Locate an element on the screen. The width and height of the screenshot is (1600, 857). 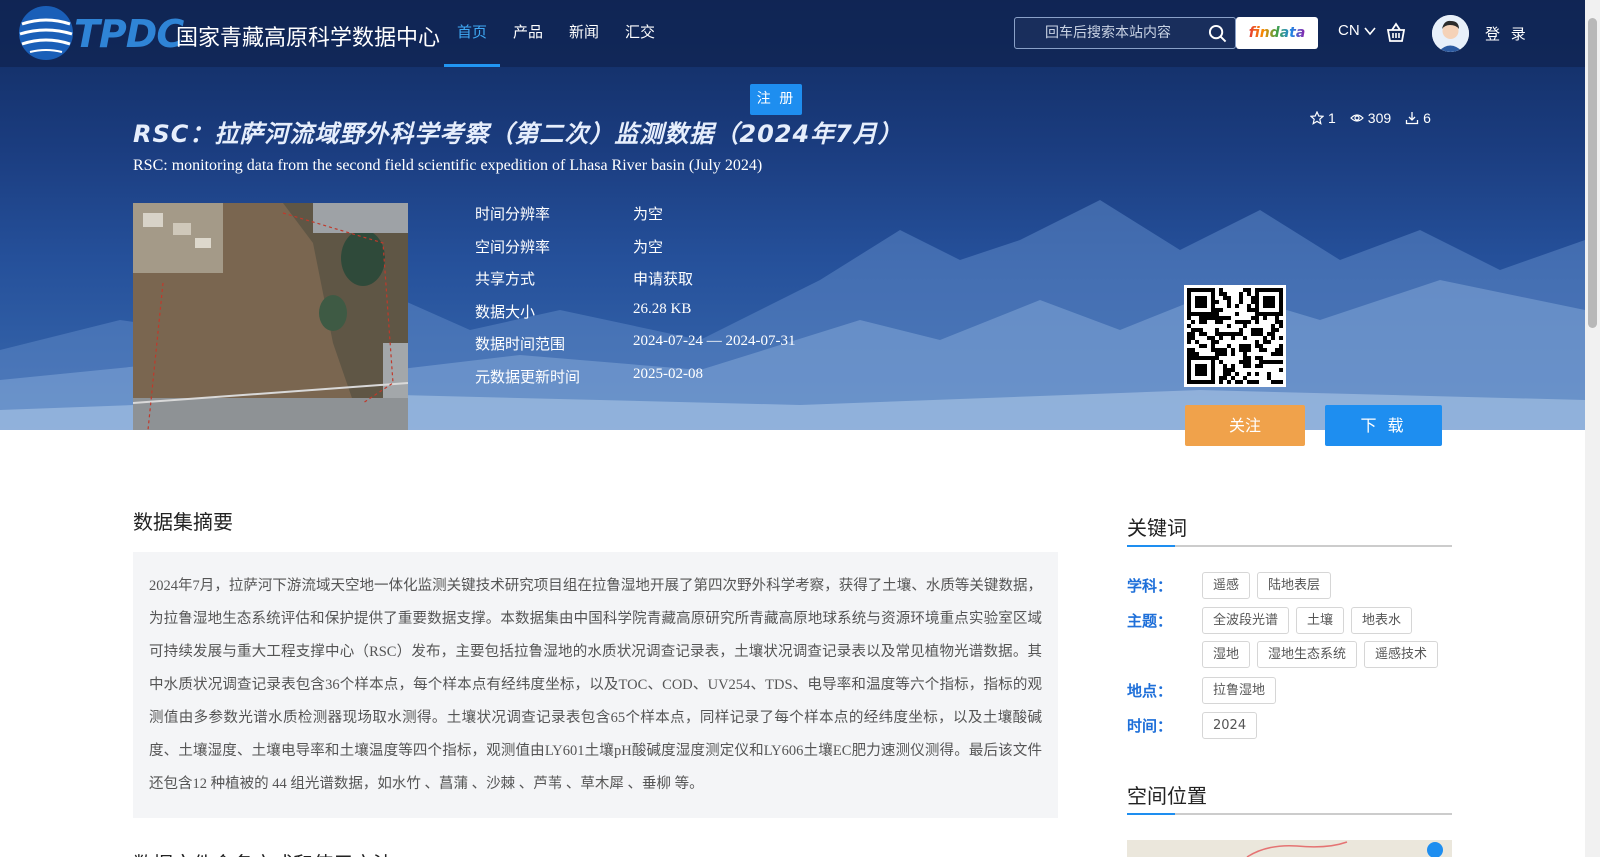
dataset-thumbnail is located at coordinates (270, 316).